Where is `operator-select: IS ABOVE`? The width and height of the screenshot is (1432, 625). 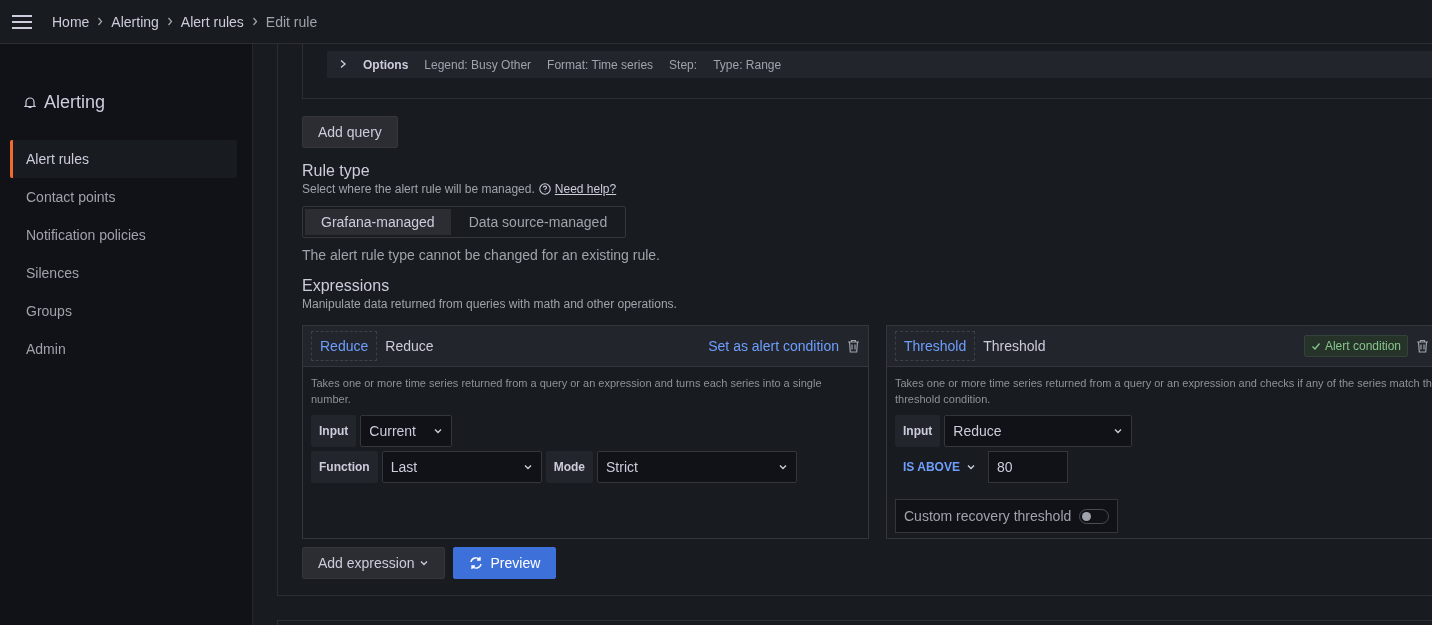 operator-select: IS ABOVE is located at coordinates (939, 467).